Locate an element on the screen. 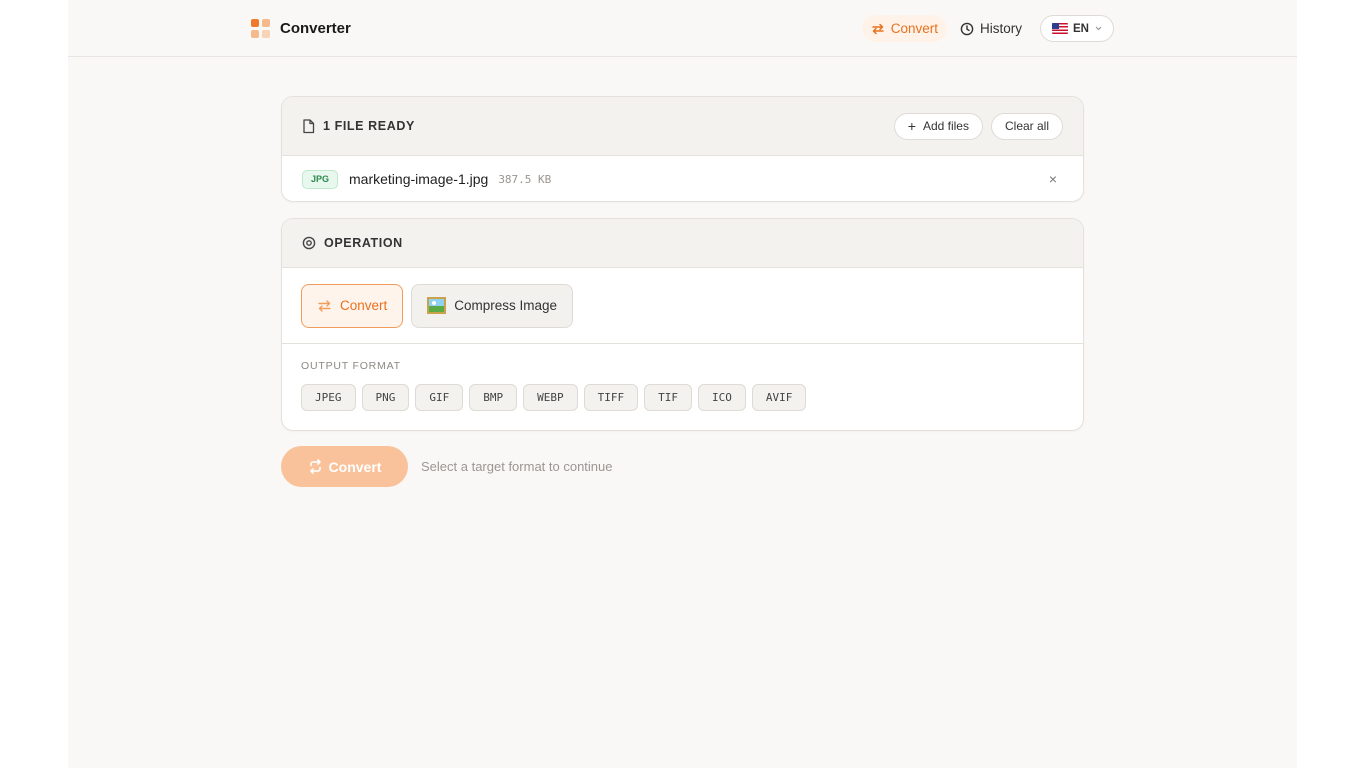 The image size is (1366, 768). format-tif-button: TIF is located at coordinates (668, 397).